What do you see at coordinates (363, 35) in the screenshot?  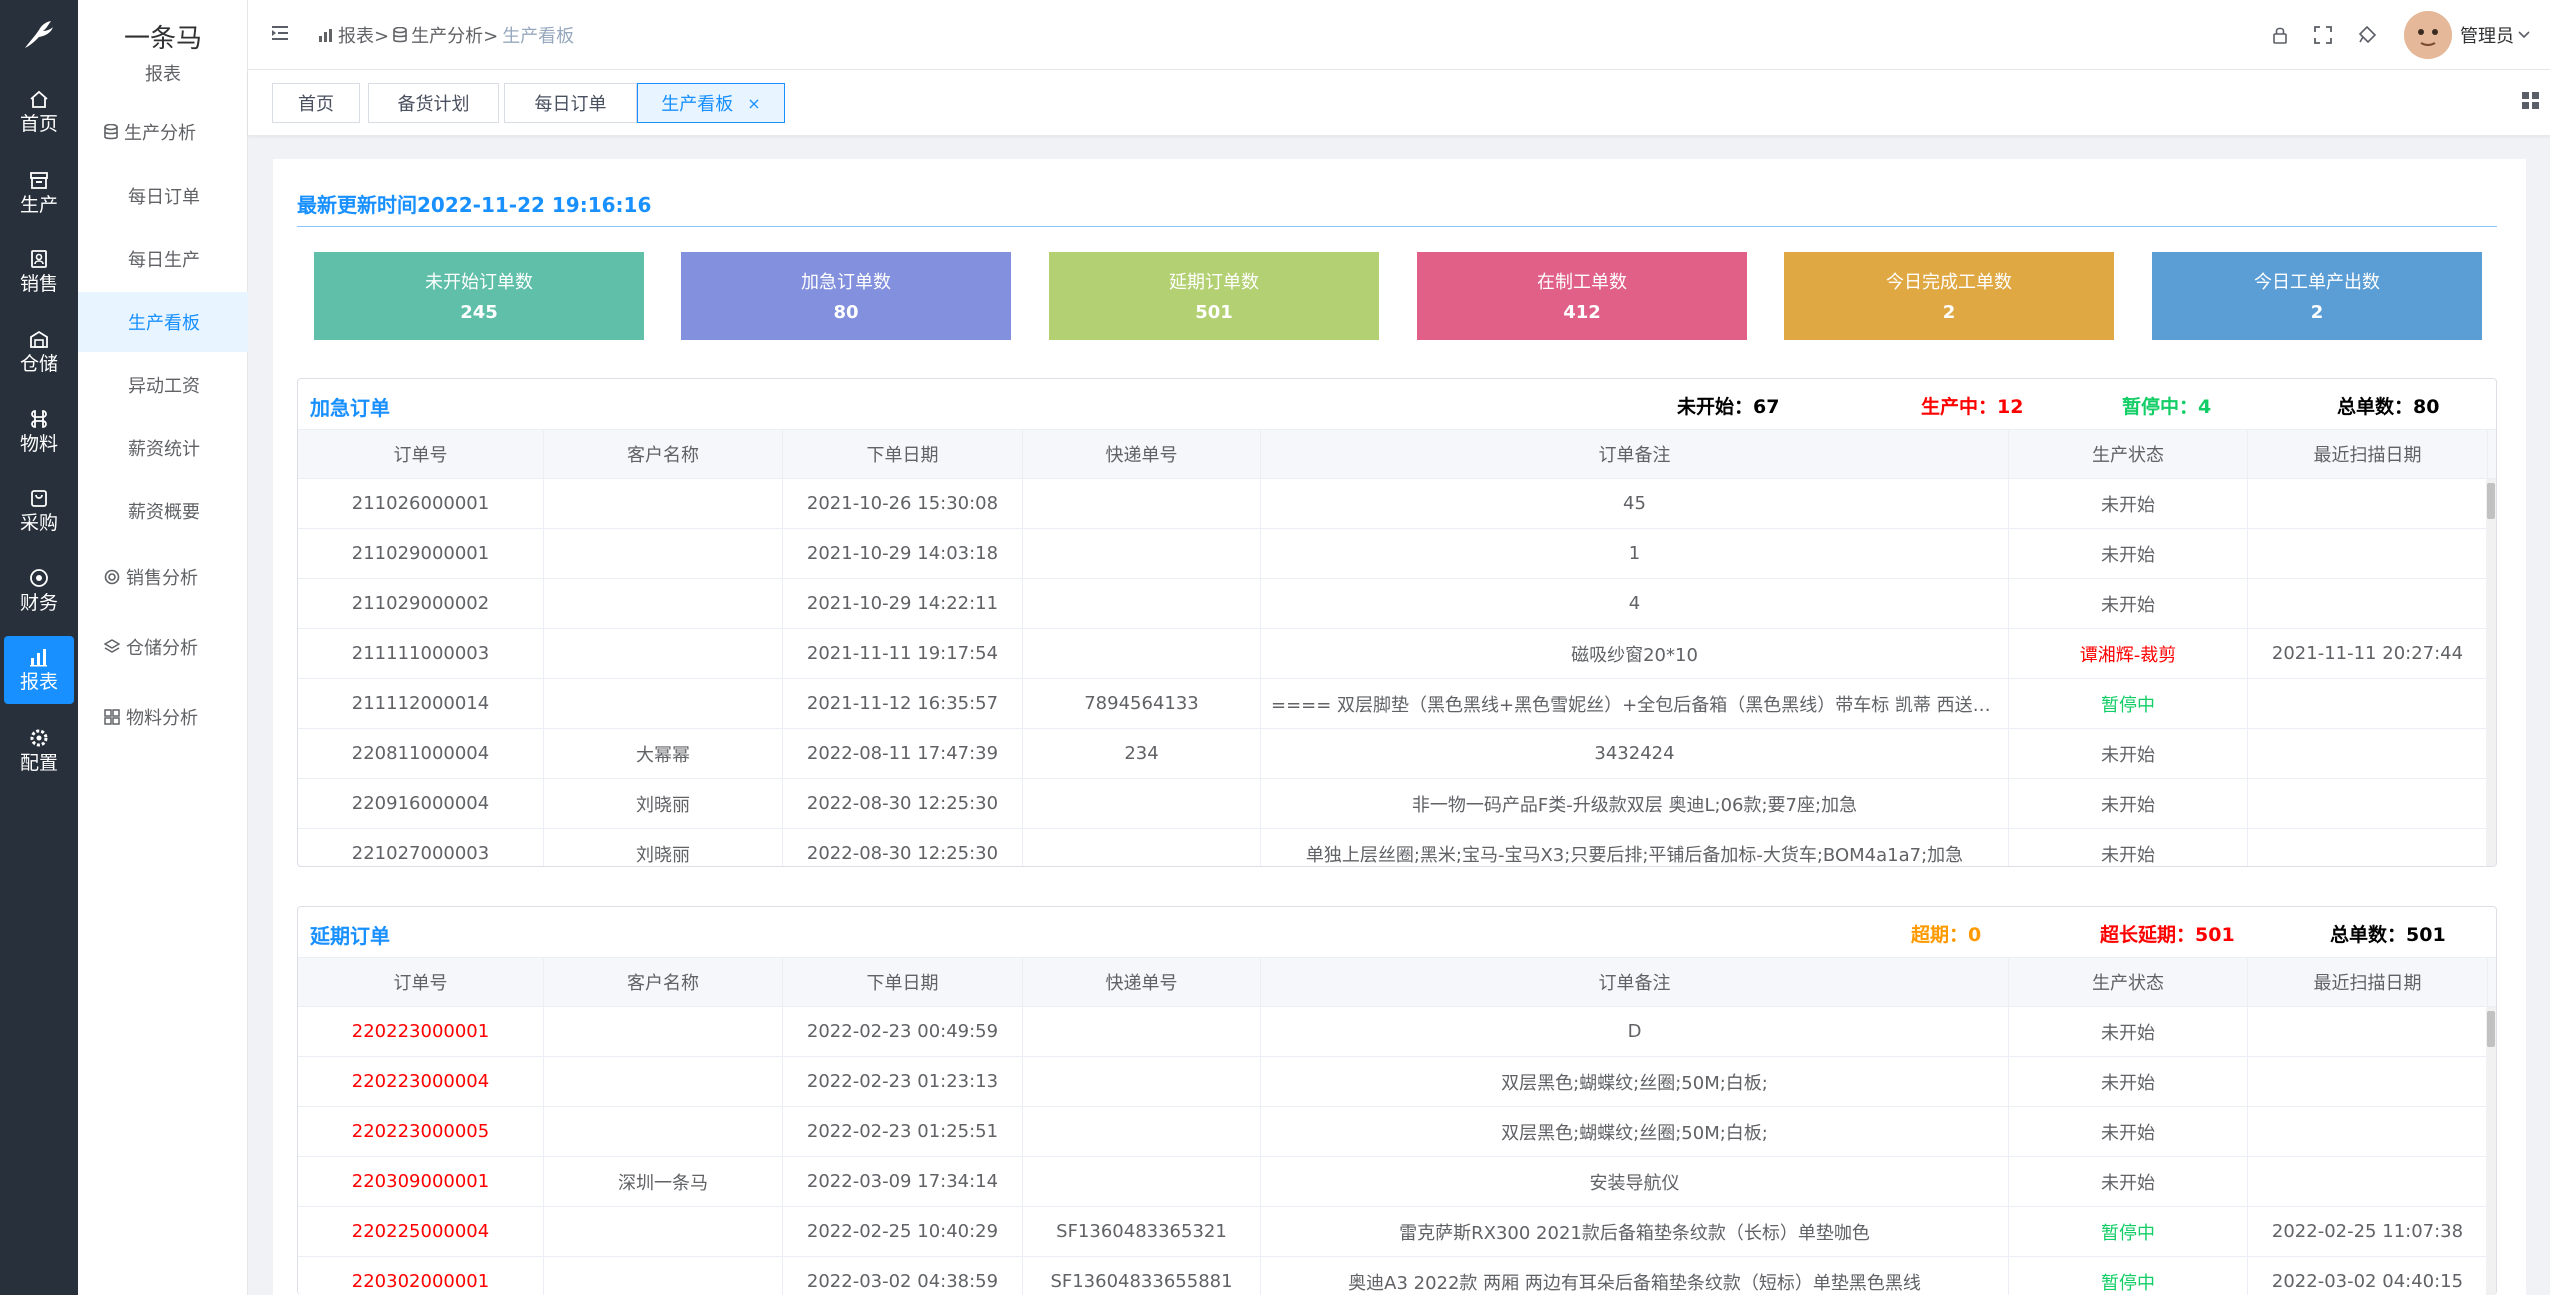 I see `breadcrumb-item-report: 报表>` at bounding box center [363, 35].